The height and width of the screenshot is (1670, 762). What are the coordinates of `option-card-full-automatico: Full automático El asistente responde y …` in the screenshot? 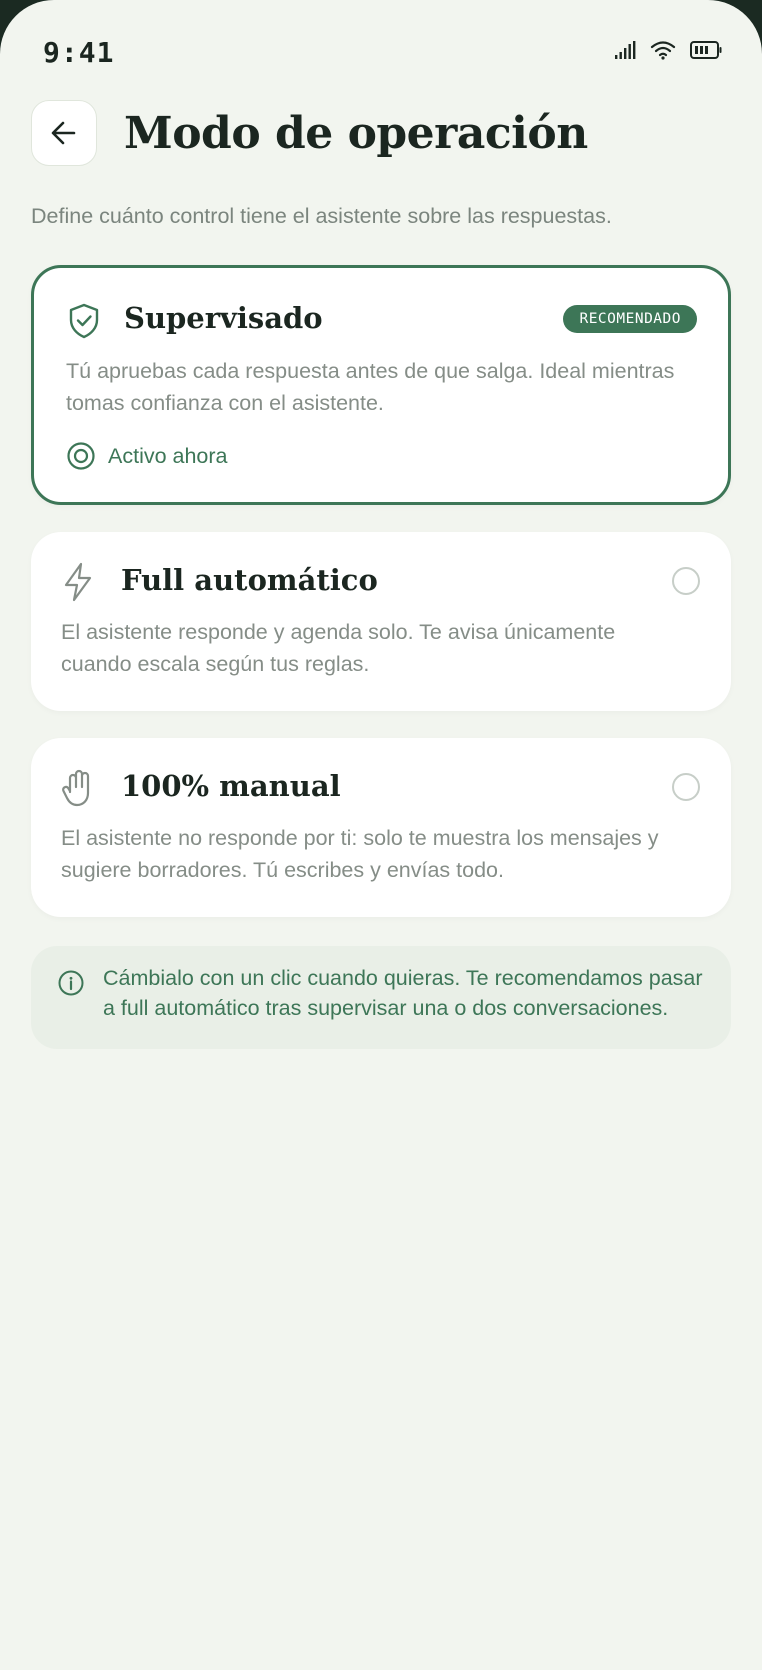 It's located at (381, 621).